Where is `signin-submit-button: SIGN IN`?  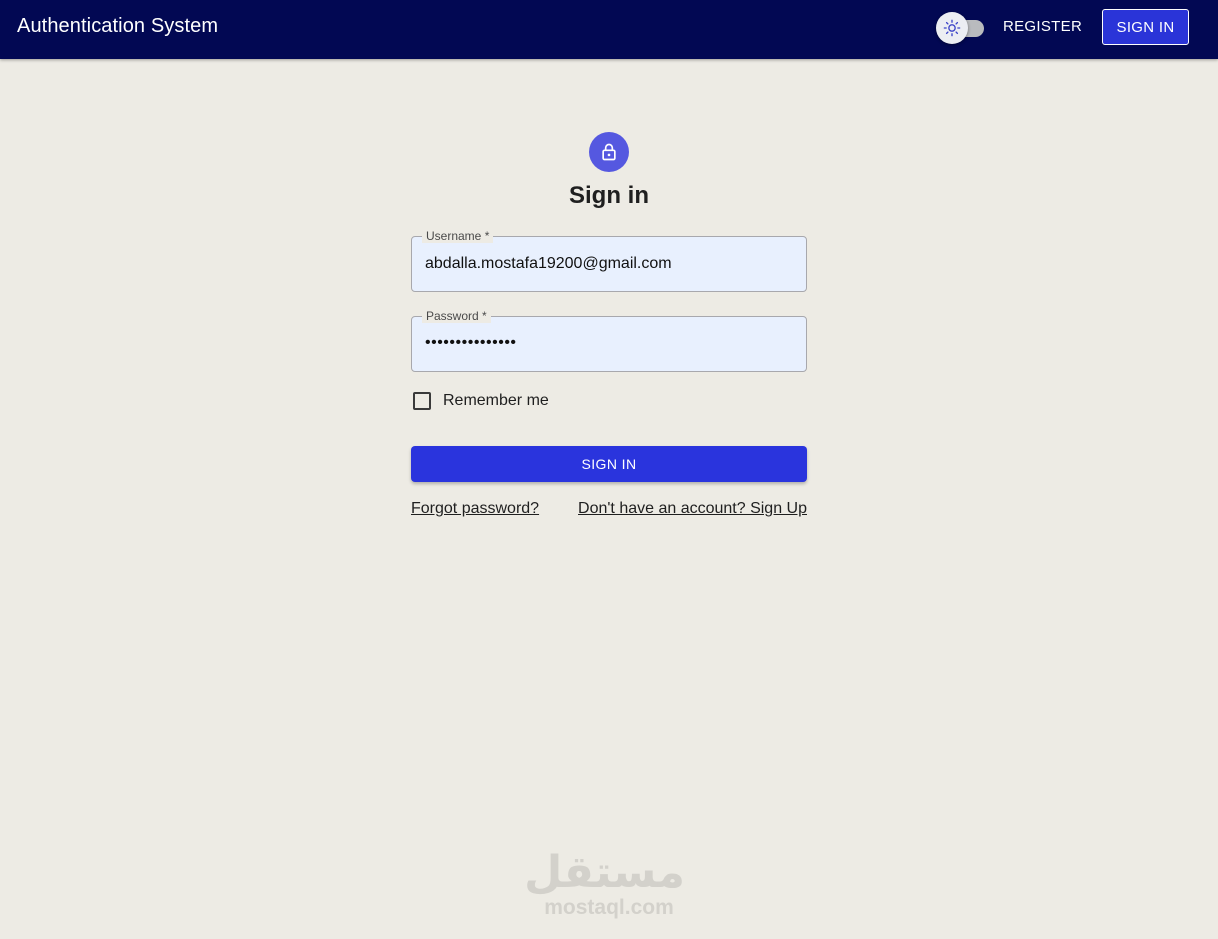
signin-submit-button: SIGN IN is located at coordinates (609, 464).